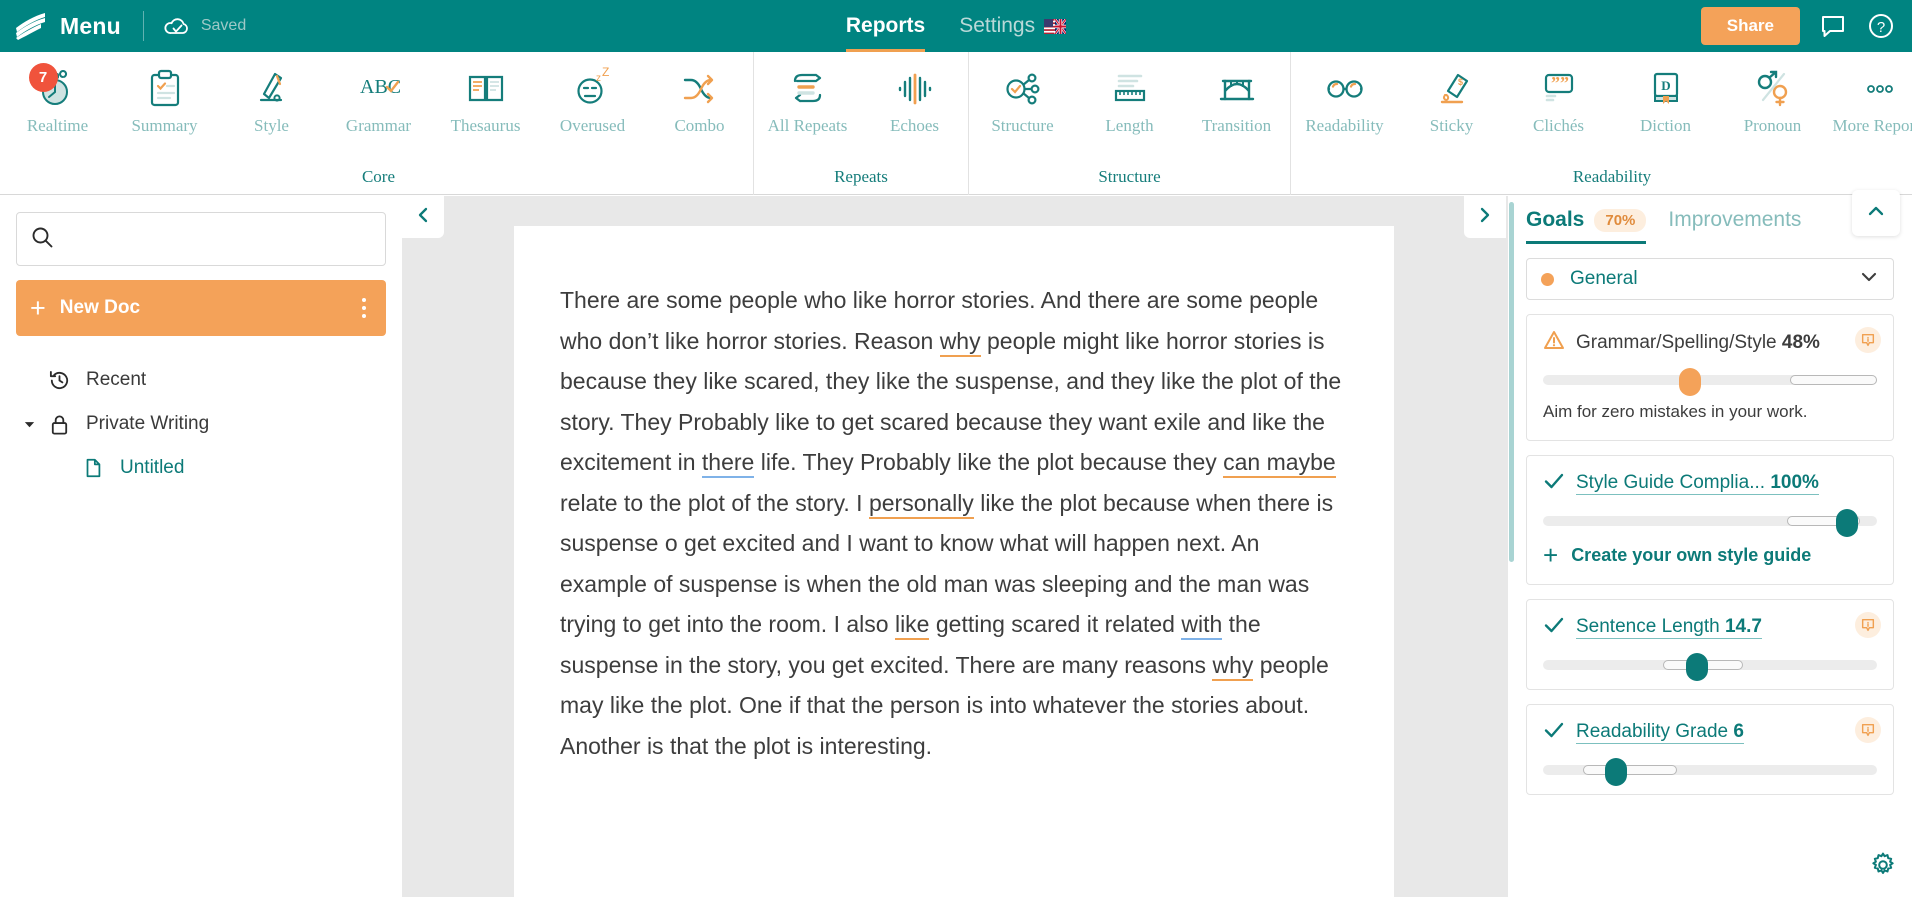 The height and width of the screenshot is (897, 1912). Describe the element at coordinates (1876, 213) in the screenshot. I see `collapse-panel-up-button` at that location.